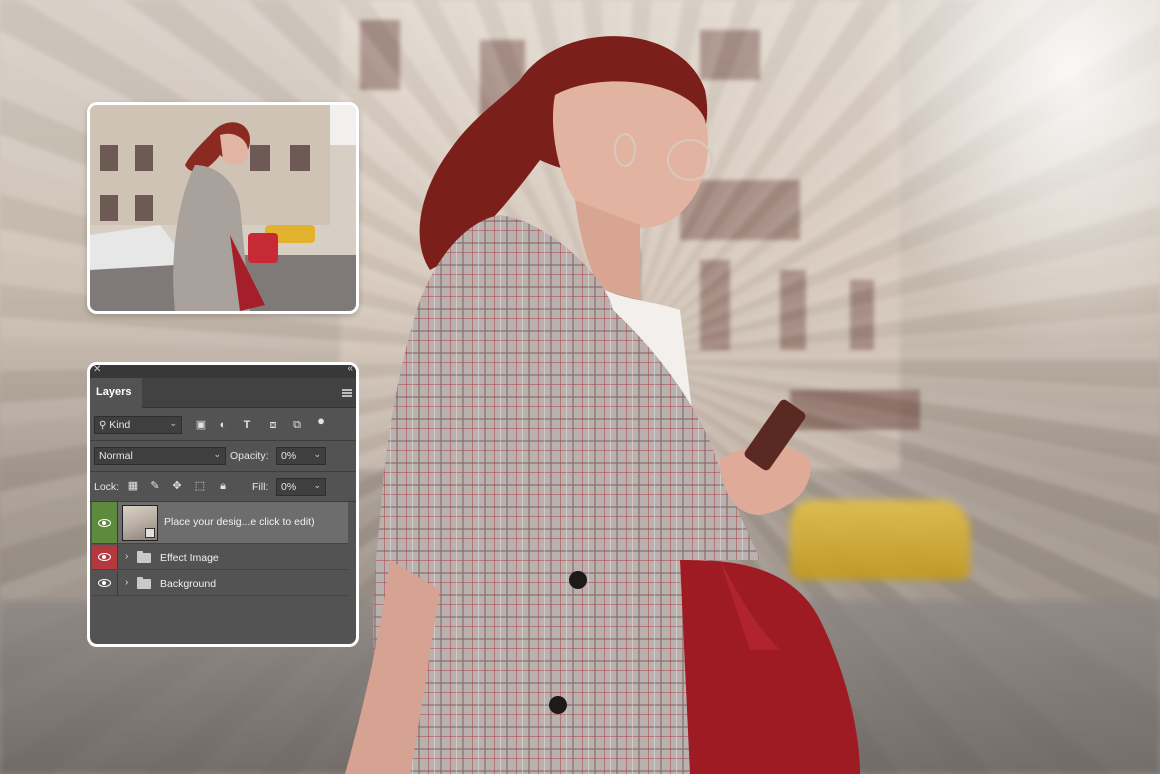 The width and height of the screenshot is (1160, 774). What do you see at coordinates (107, 487) in the screenshot?
I see `lock-label: Lock:` at bounding box center [107, 487].